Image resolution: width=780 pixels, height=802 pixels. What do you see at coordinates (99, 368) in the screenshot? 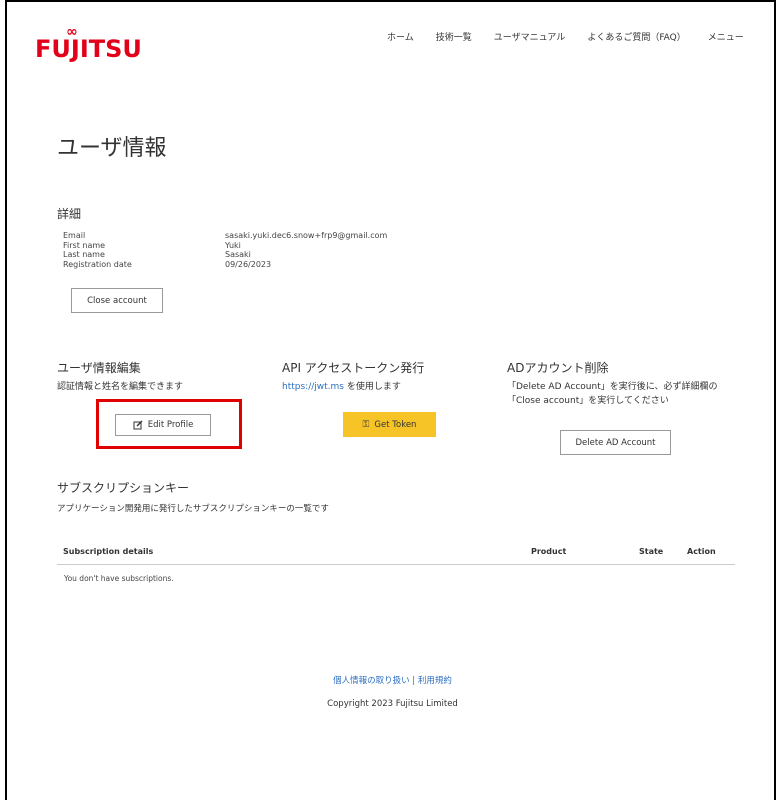
I see `profile-heading: ユーザ情報編集` at bounding box center [99, 368].